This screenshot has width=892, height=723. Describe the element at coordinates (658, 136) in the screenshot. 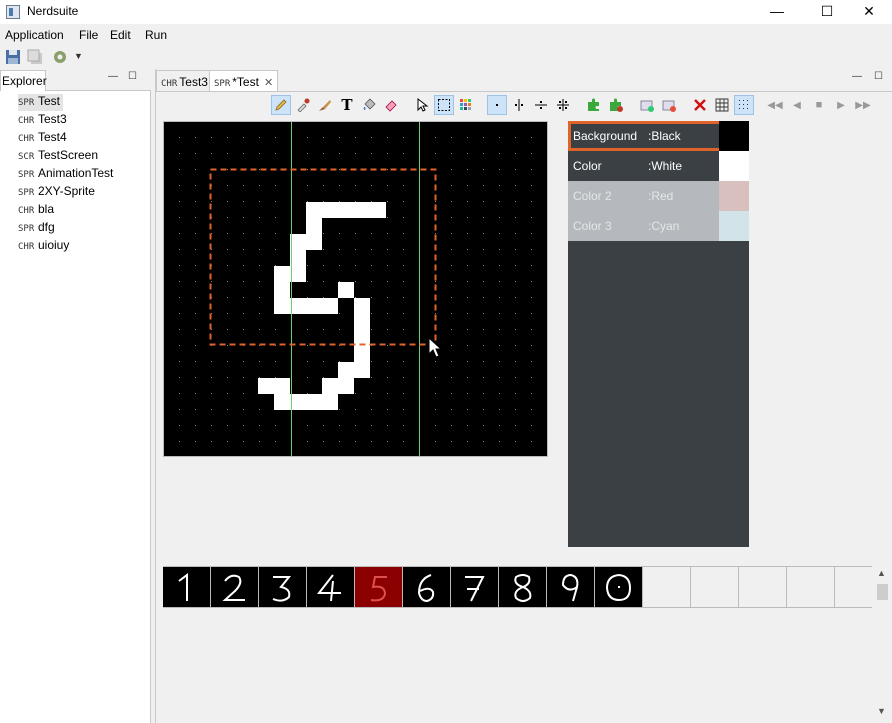

I see `palette-row-background: Background:Black` at that location.